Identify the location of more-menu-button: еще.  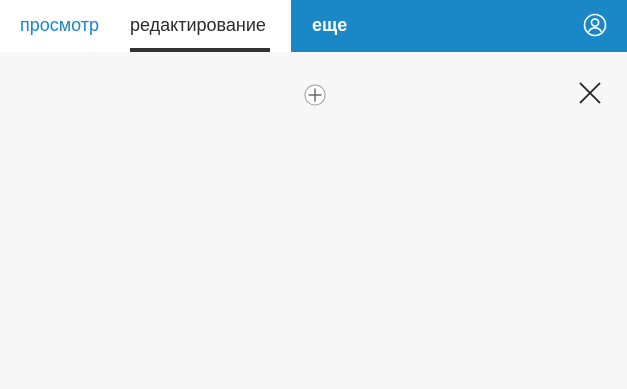
(329, 25).